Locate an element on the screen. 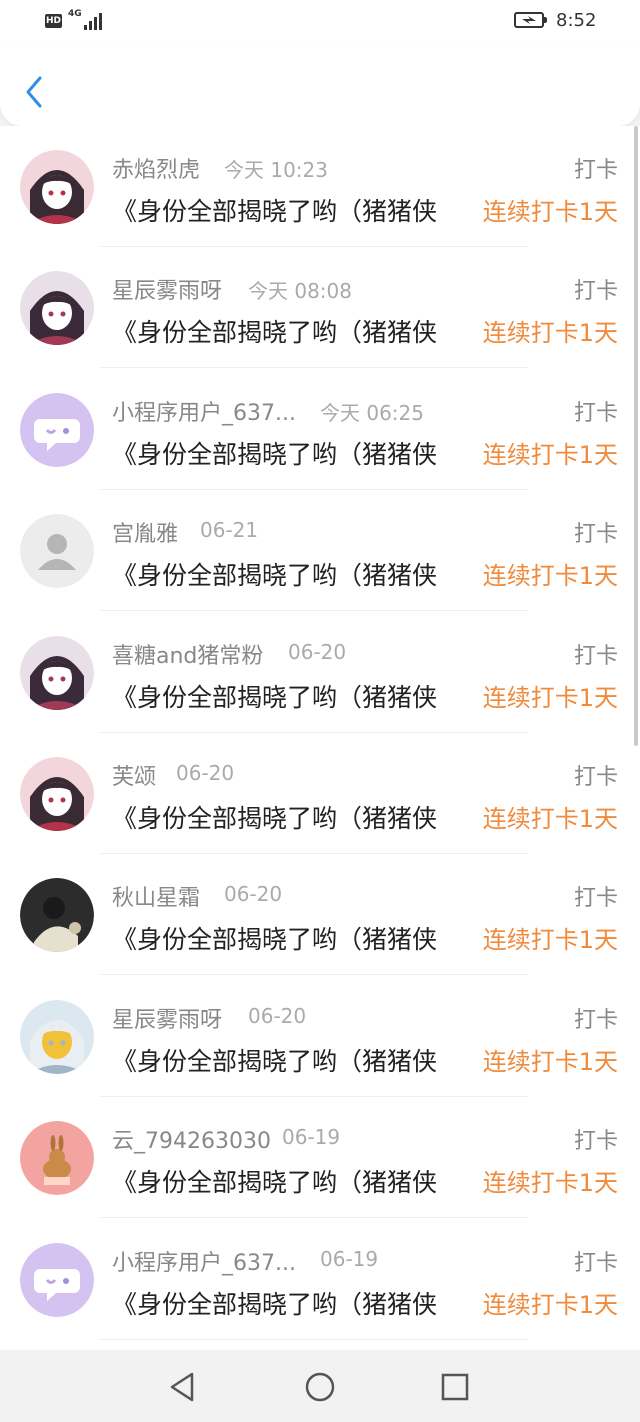 This screenshot has width=640, height=1422. nav-back-button is located at coordinates (183, 1387).